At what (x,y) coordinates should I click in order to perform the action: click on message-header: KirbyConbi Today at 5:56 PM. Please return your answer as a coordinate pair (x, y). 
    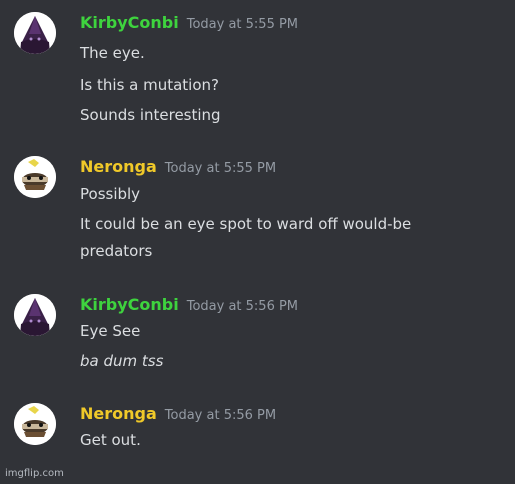
    Looking at the image, I should click on (189, 305).